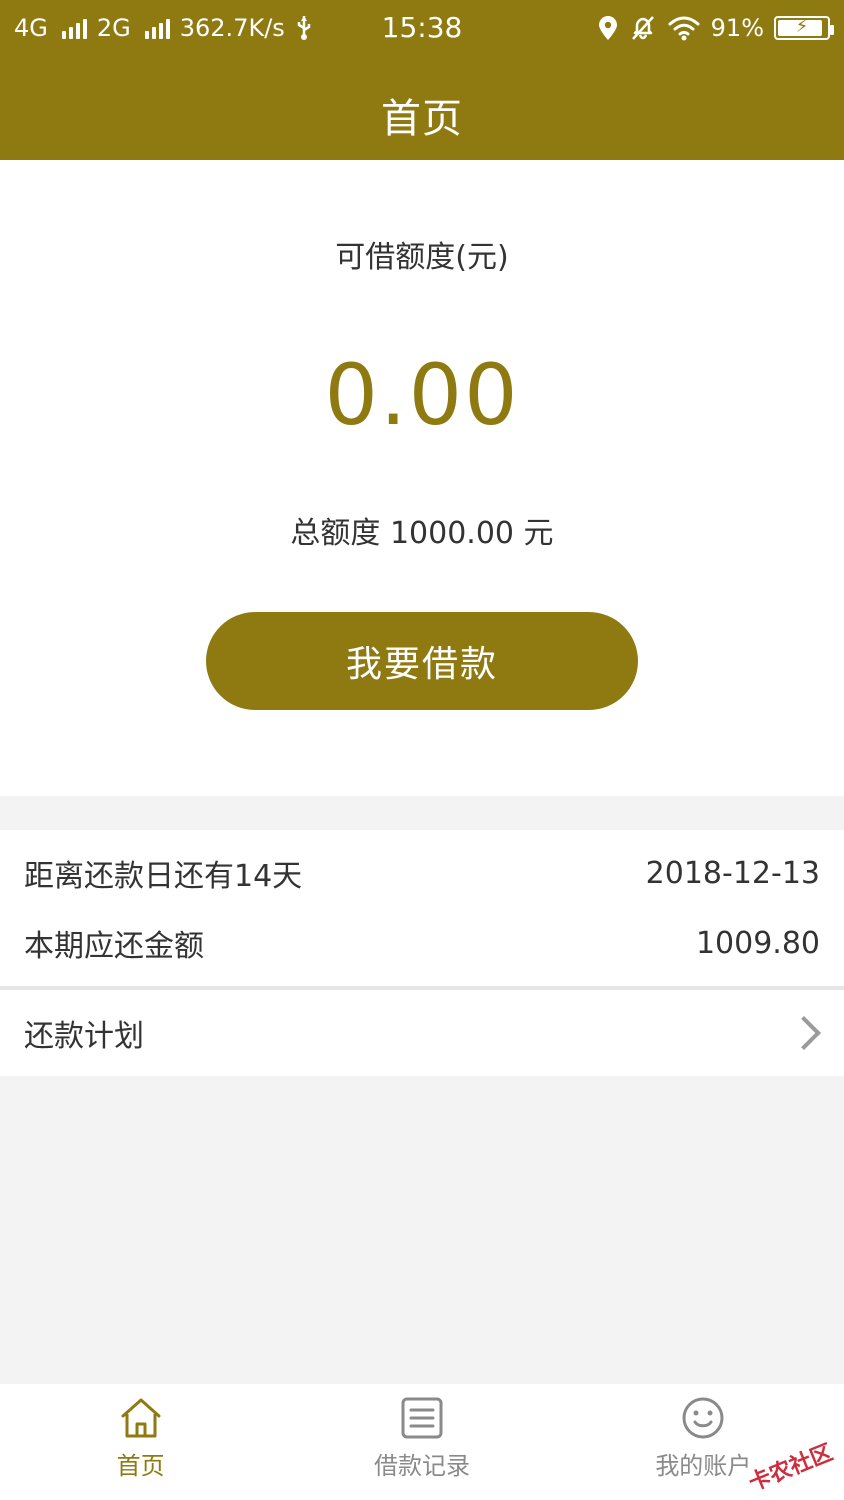 The image size is (844, 1500). Describe the element at coordinates (422, 943) in the screenshot. I see `repayment-amount-row: 本期应还金额 1009.80` at that location.